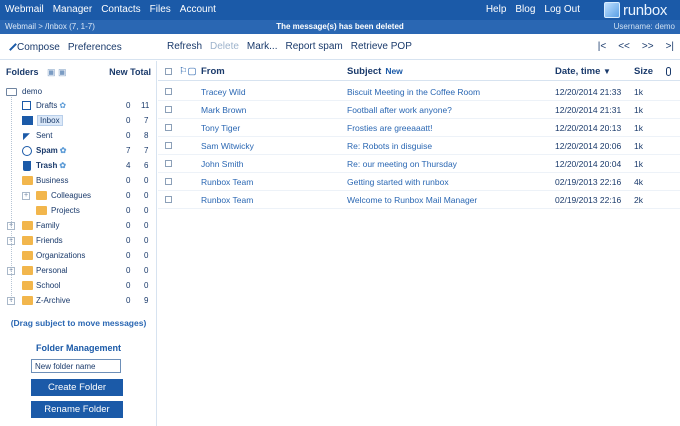  I want to click on last-page-button: >|, so click(670, 46).